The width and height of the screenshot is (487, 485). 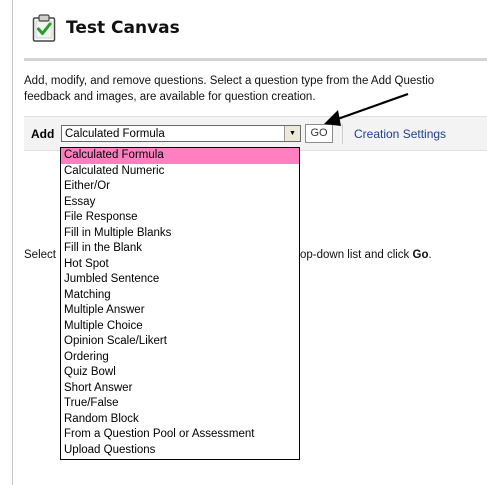 I want to click on page-header: Test Canvas, so click(x=106, y=28).